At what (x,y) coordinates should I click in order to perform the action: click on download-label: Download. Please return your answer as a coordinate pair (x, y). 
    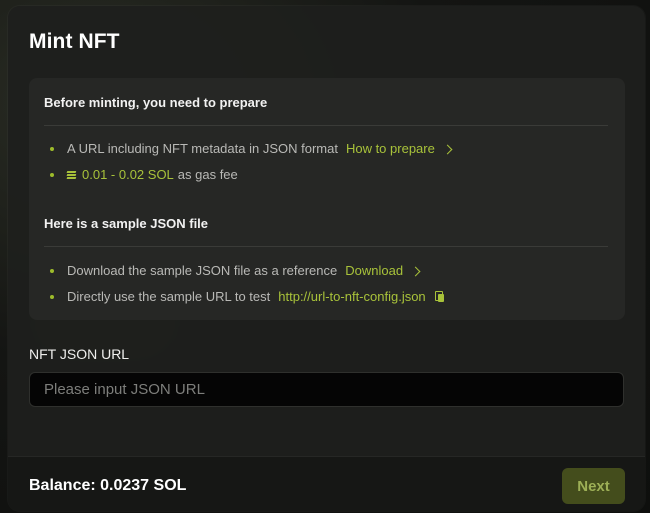
    Looking at the image, I should click on (374, 270).